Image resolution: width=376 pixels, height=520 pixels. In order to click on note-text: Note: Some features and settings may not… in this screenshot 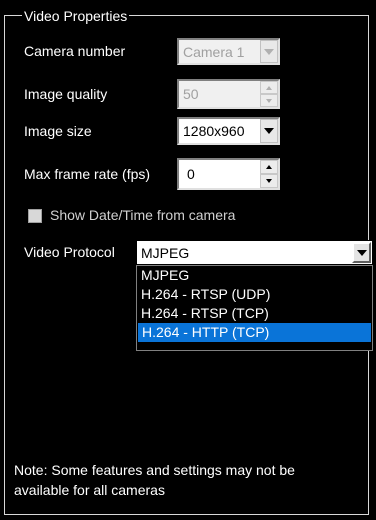, I will do `click(154, 480)`.